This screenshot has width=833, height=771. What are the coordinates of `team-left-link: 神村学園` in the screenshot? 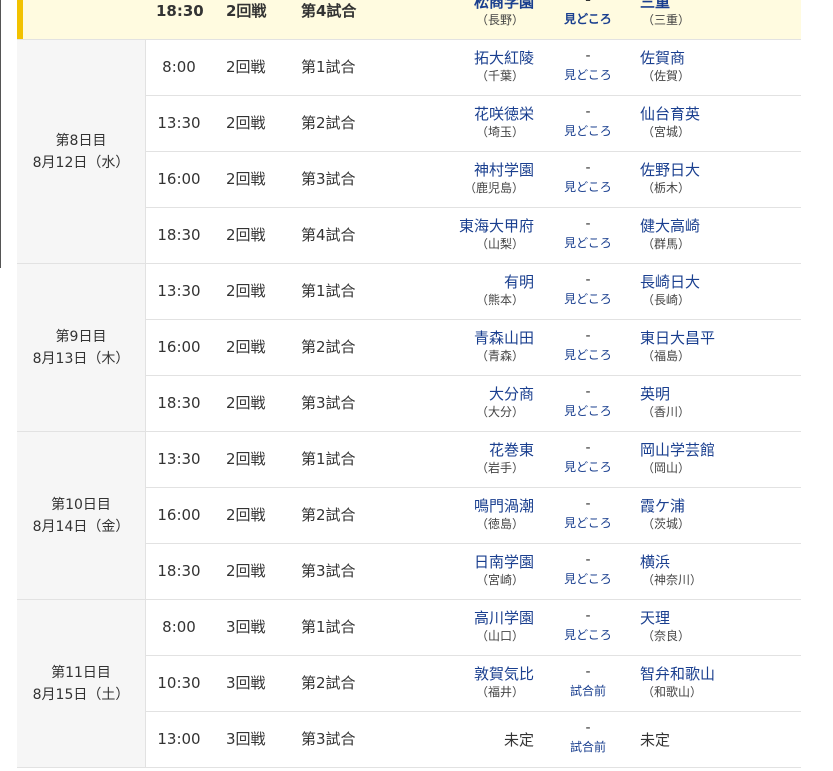 It's located at (465, 170).